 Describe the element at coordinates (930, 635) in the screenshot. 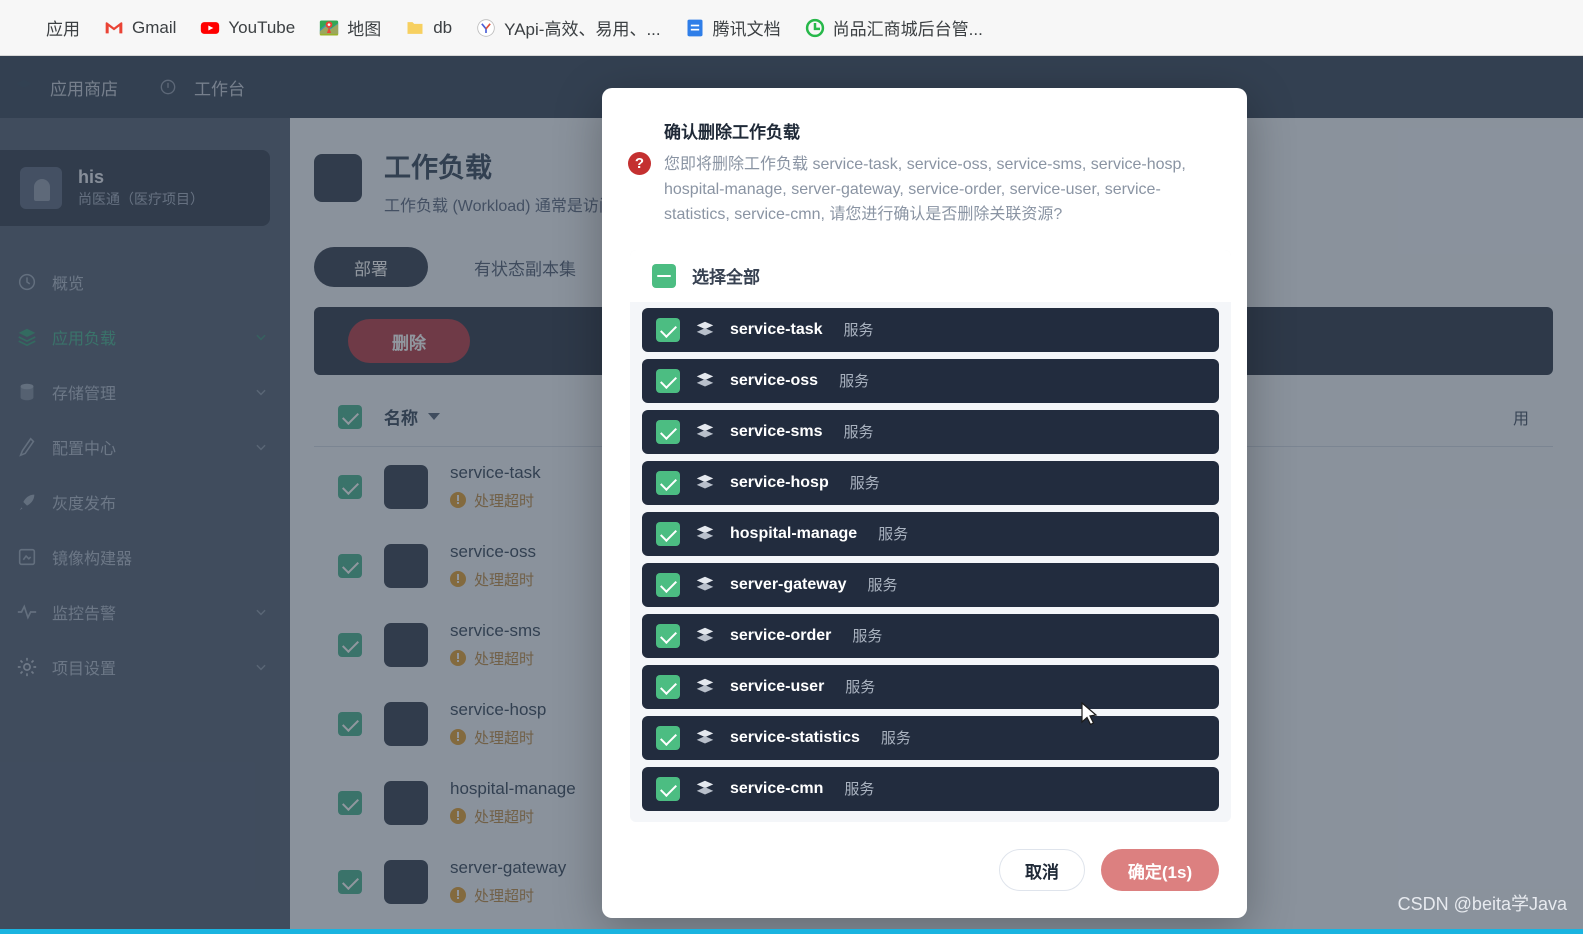

I see `list-item: service-order 服务` at that location.